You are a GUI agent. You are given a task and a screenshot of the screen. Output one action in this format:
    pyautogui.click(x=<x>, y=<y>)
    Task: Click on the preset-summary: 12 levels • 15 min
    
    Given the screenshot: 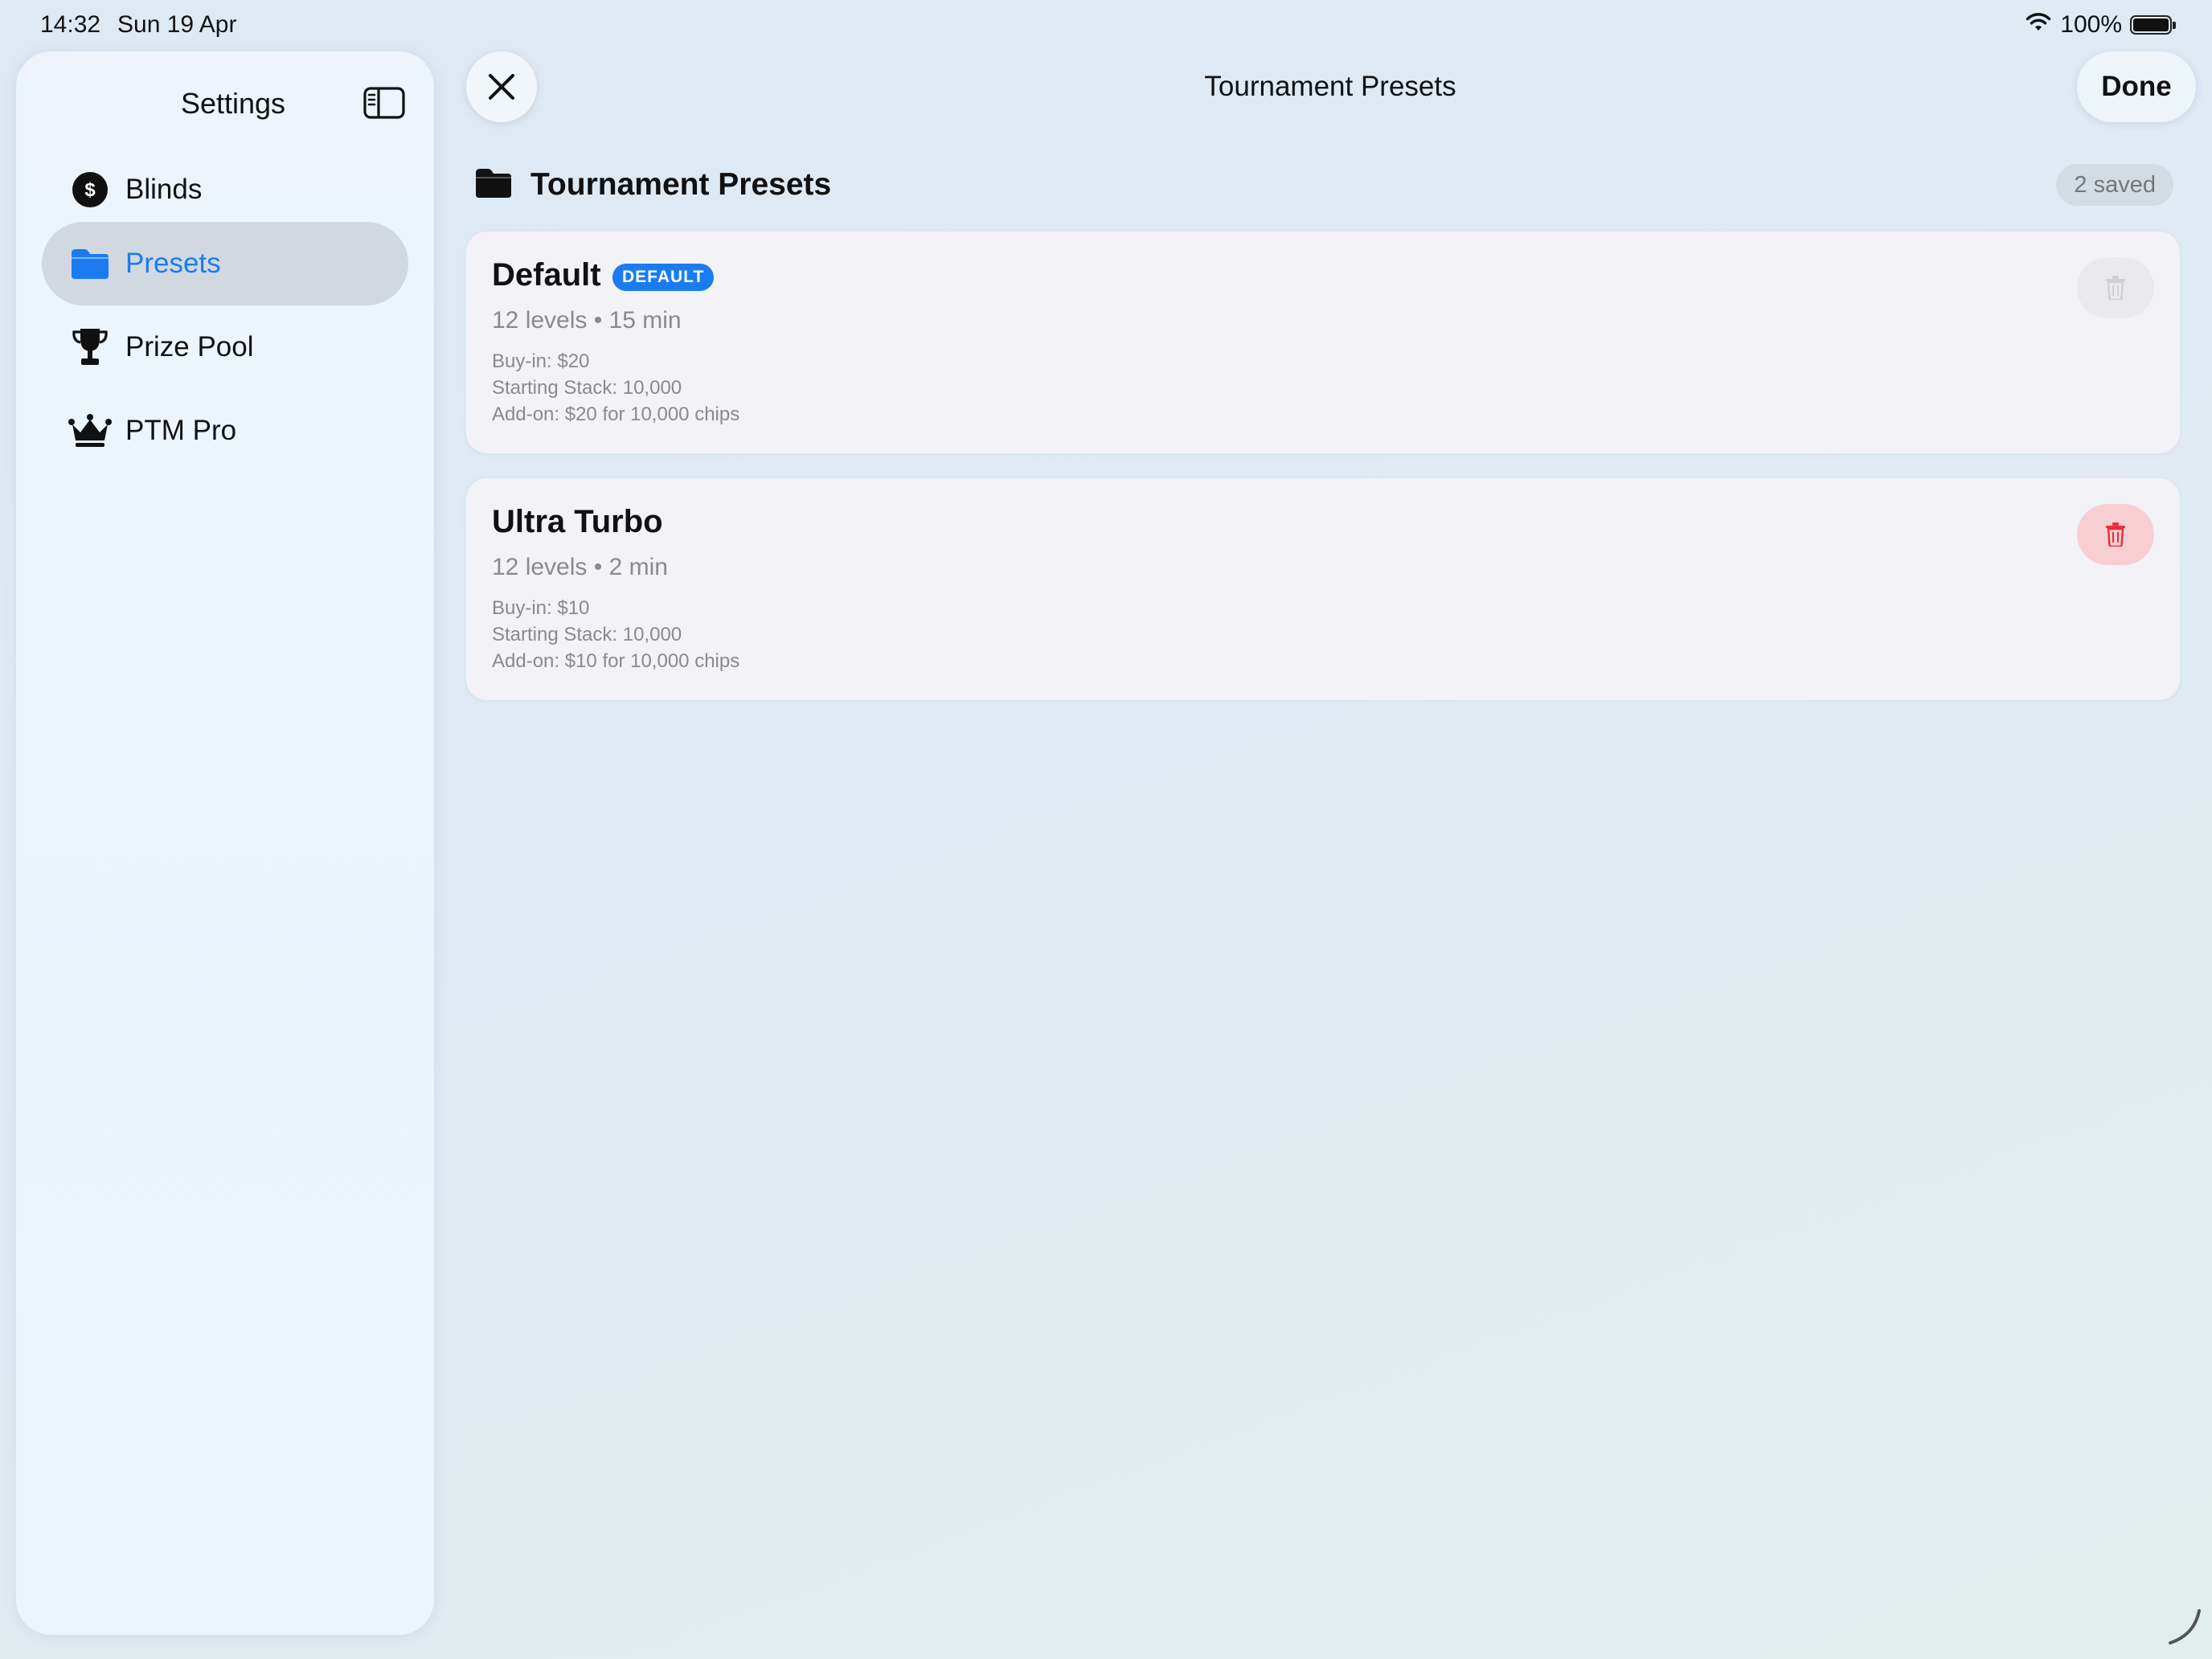 What is the action you would take?
    pyautogui.click(x=587, y=320)
    